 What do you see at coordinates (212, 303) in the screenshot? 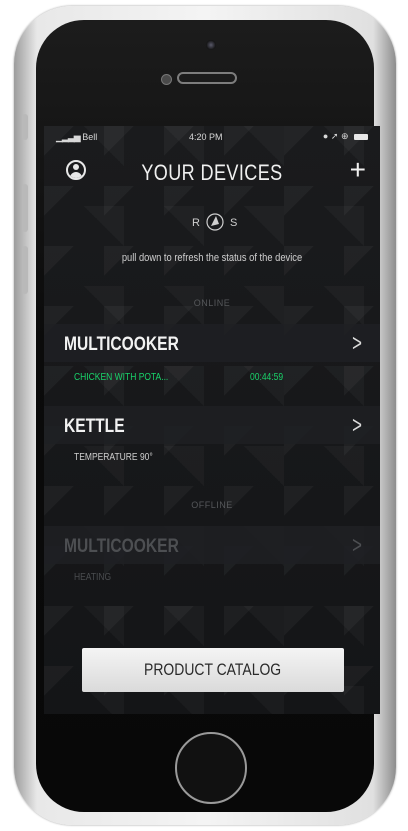
I see `section-online-label: ONLINE` at bounding box center [212, 303].